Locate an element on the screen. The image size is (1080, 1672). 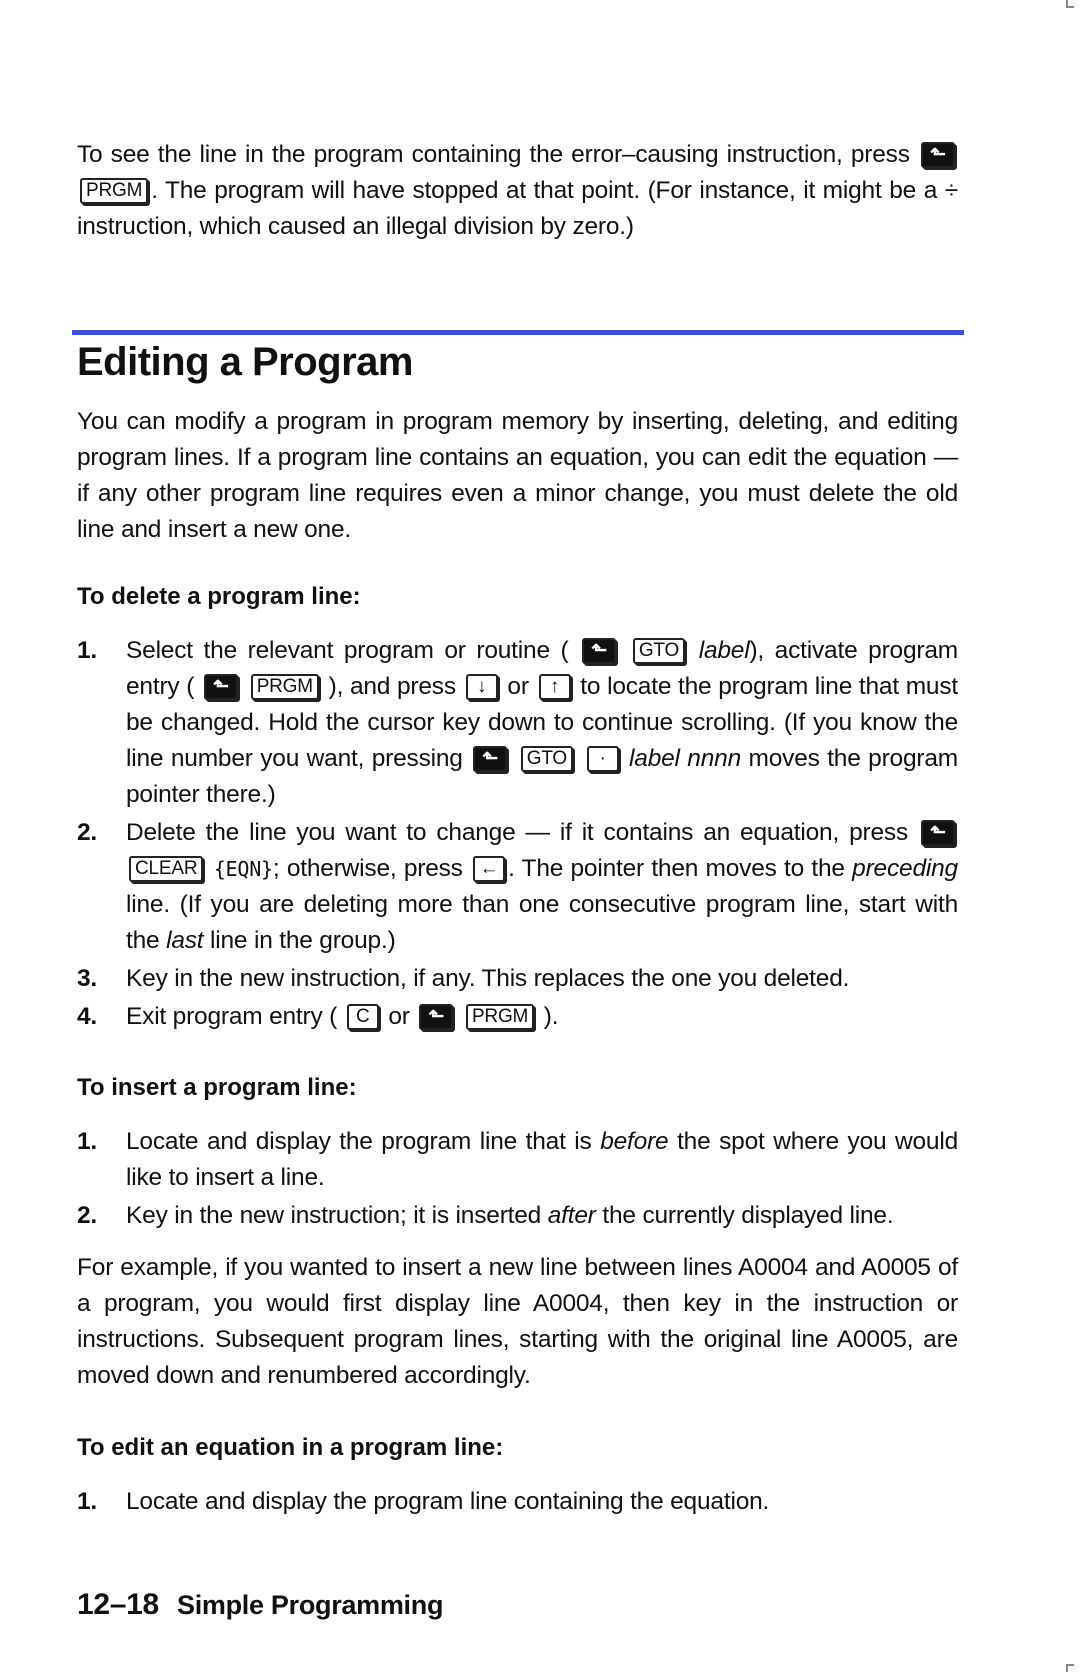
page-footer: 12–18 Simple Programming is located at coordinates (260, 1605).